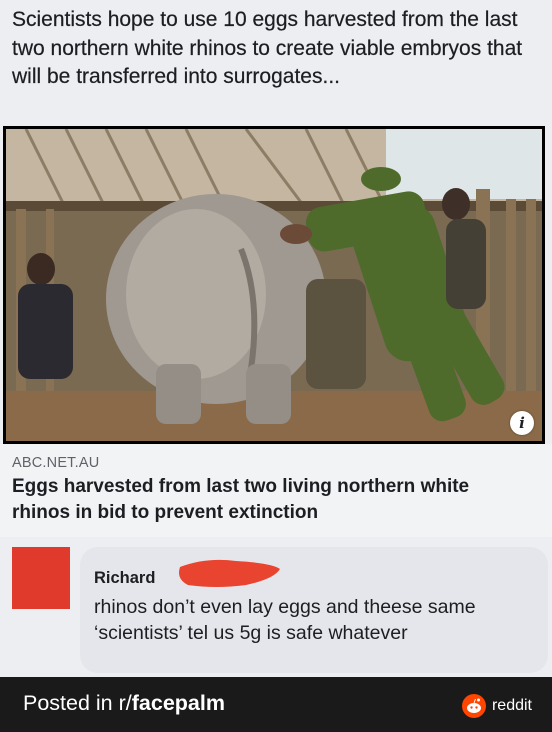 This screenshot has width=552, height=732. Describe the element at coordinates (276, 704) in the screenshot. I see `footer-bar: Posted in r/facepalm reddit` at that location.